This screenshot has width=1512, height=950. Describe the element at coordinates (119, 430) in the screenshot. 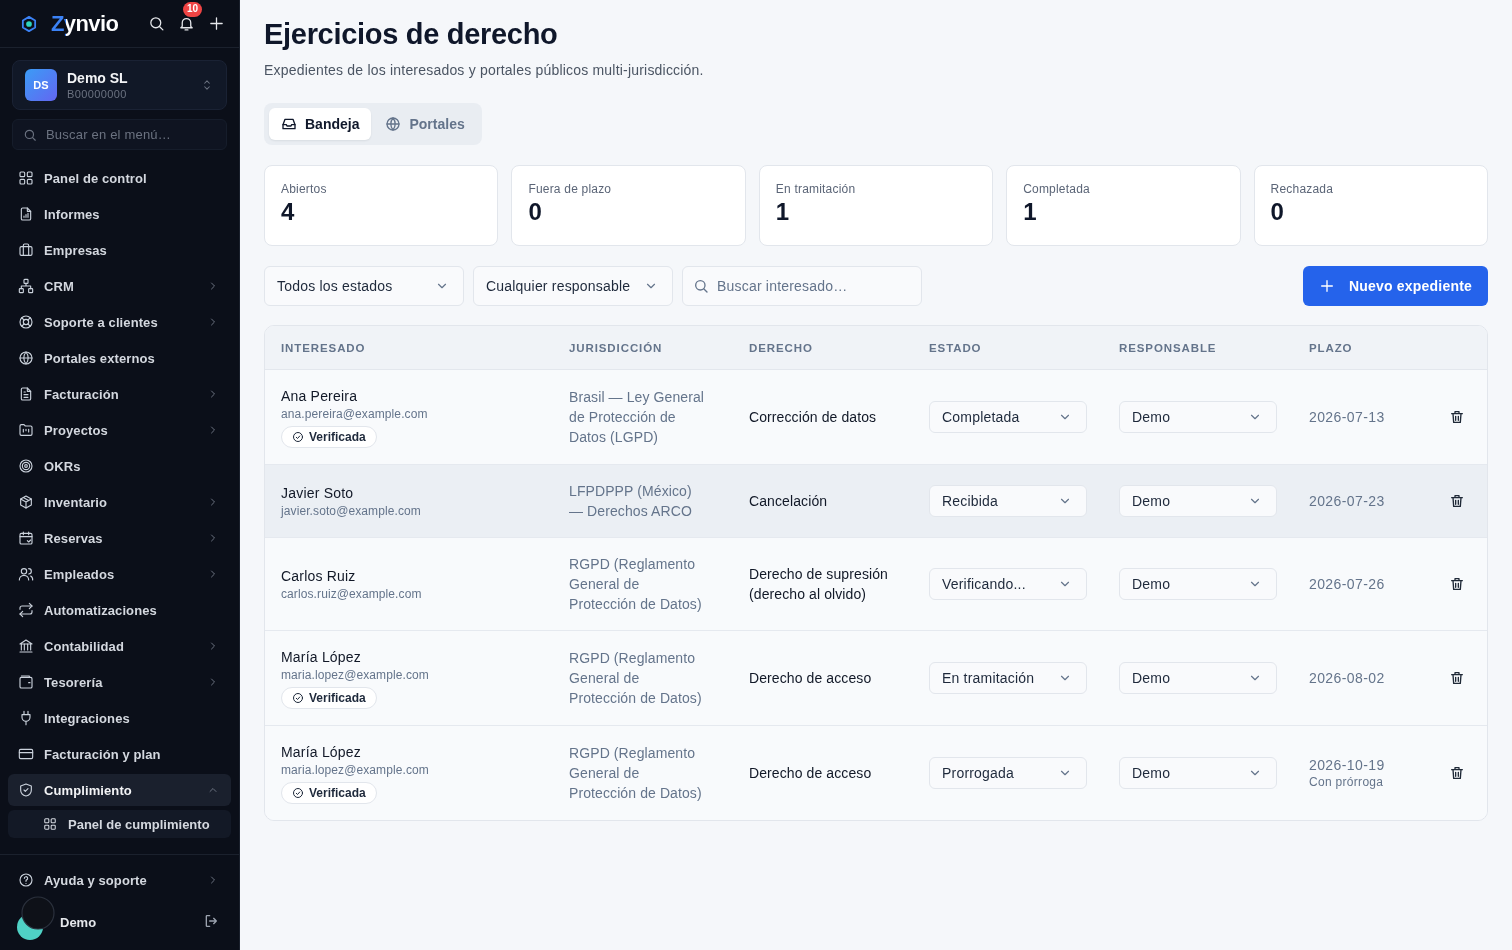

I see `nav-item: Proyectos` at that location.